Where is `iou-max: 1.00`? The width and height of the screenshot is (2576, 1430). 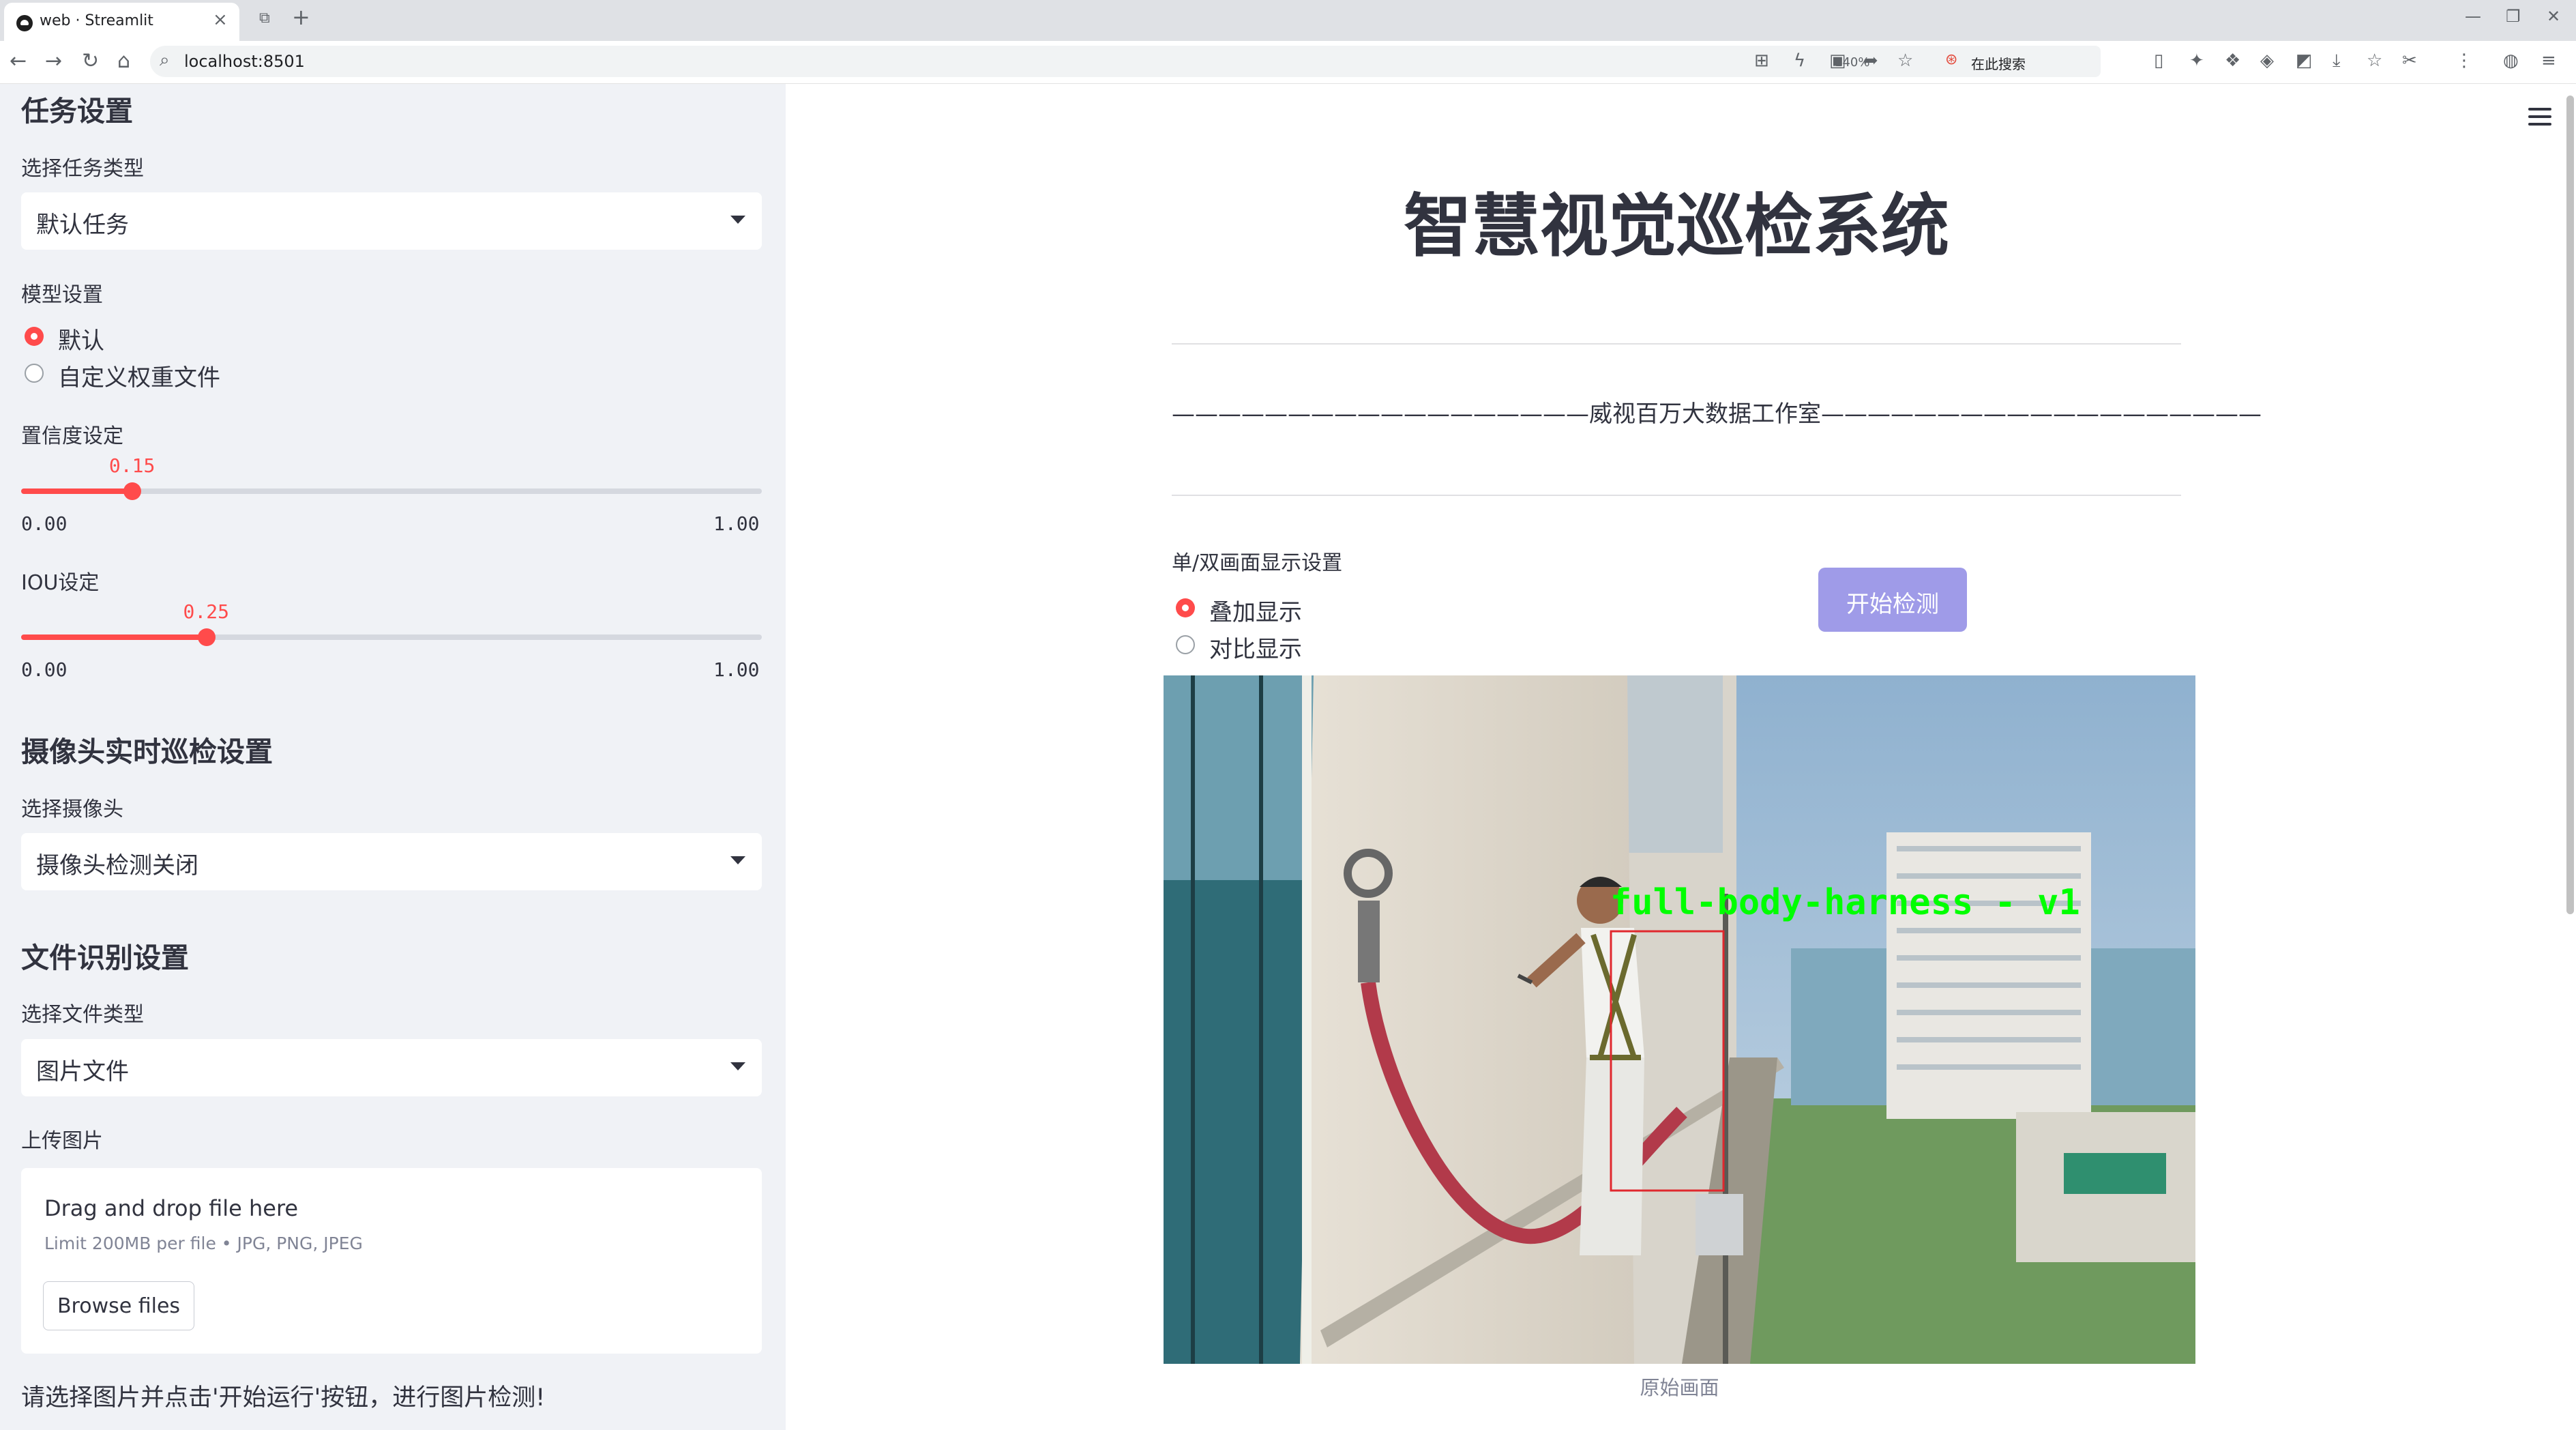
iou-max: 1.00 is located at coordinates (736, 670).